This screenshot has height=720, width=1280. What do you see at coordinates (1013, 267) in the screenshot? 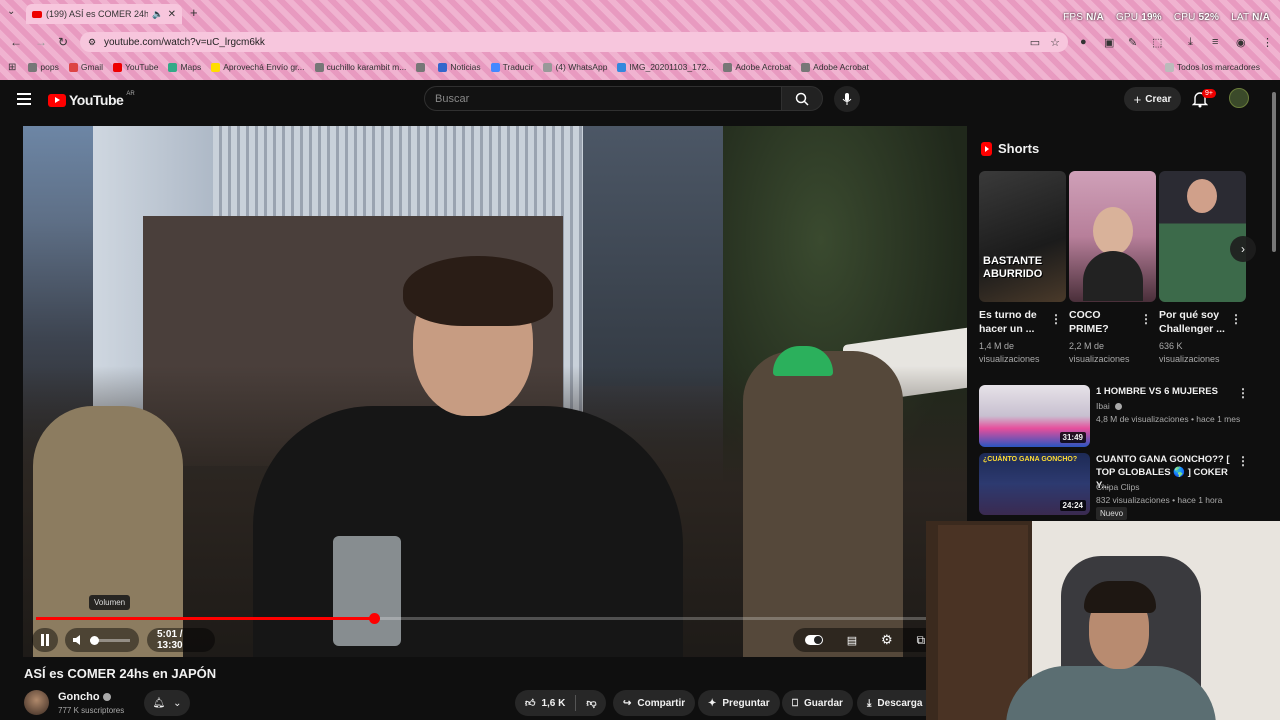
I see `short-overlay-text: BASTANTE ABURRIDO` at bounding box center [1013, 267].